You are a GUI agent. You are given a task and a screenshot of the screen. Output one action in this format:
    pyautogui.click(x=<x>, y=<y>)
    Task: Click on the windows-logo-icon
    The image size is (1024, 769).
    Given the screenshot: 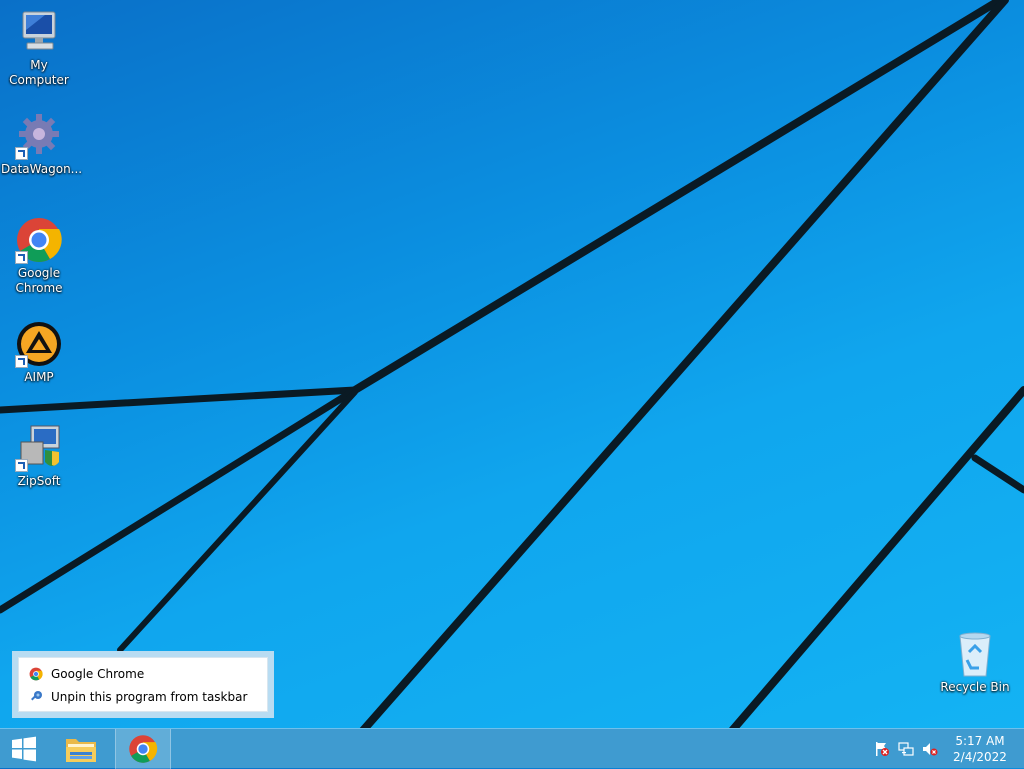 What is the action you would take?
    pyautogui.click(x=24, y=749)
    